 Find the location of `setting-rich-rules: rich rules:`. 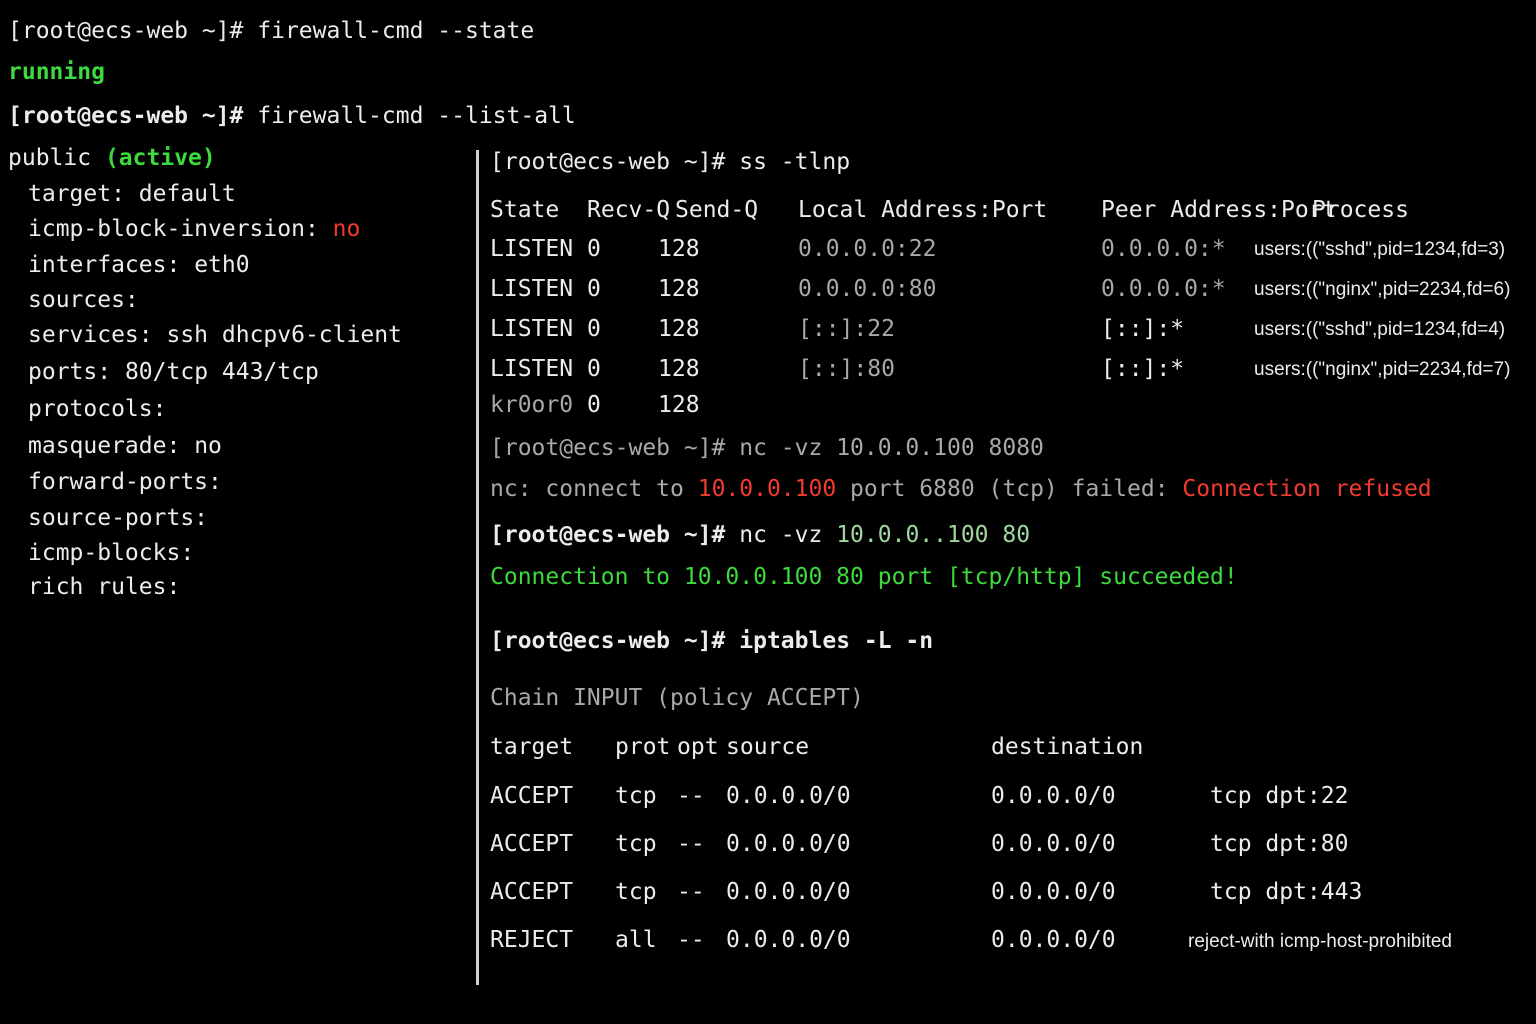

setting-rich-rules: rich rules: is located at coordinates (111, 587).